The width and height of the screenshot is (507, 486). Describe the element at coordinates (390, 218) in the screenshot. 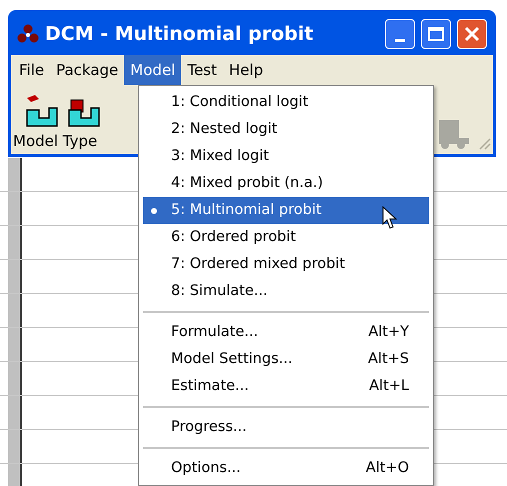

I see `mouse-cursor-icon` at that location.